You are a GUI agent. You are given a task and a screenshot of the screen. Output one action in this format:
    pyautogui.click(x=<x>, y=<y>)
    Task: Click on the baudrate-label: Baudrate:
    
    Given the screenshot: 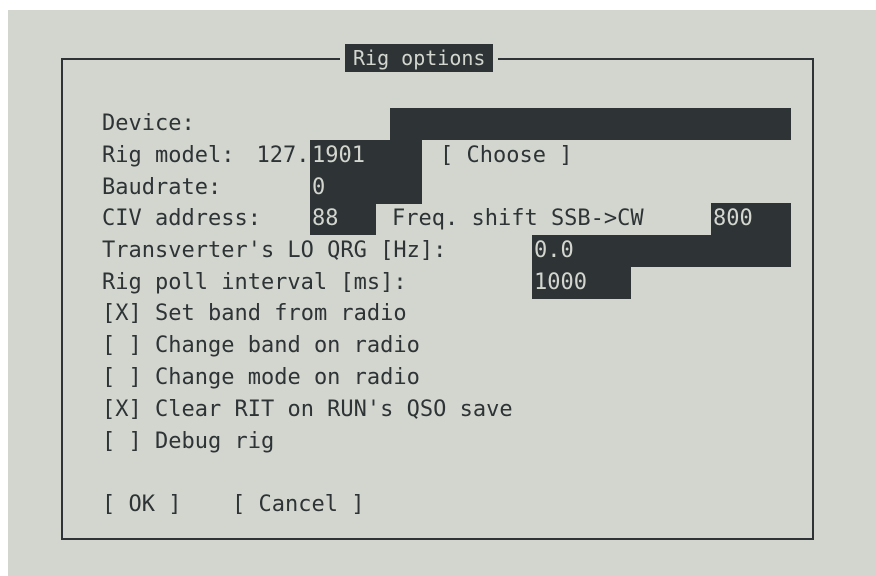 What is the action you would take?
    pyautogui.click(x=162, y=187)
    